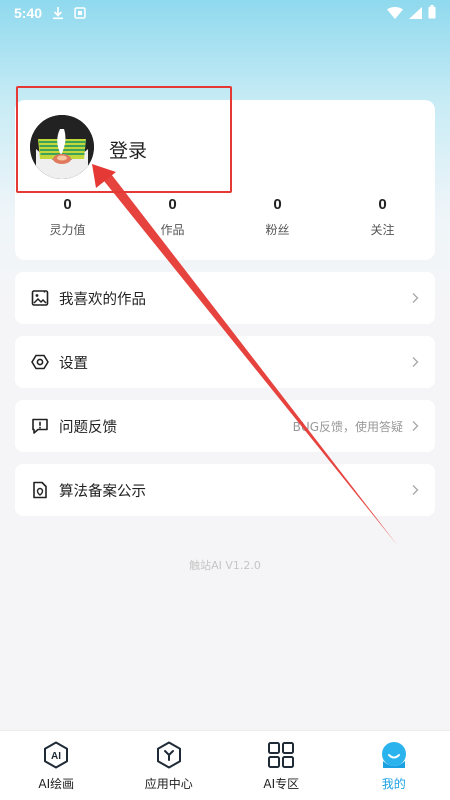 This screenshot has height=800, width=450. I want to click on battery-icon, so click(432, 13).